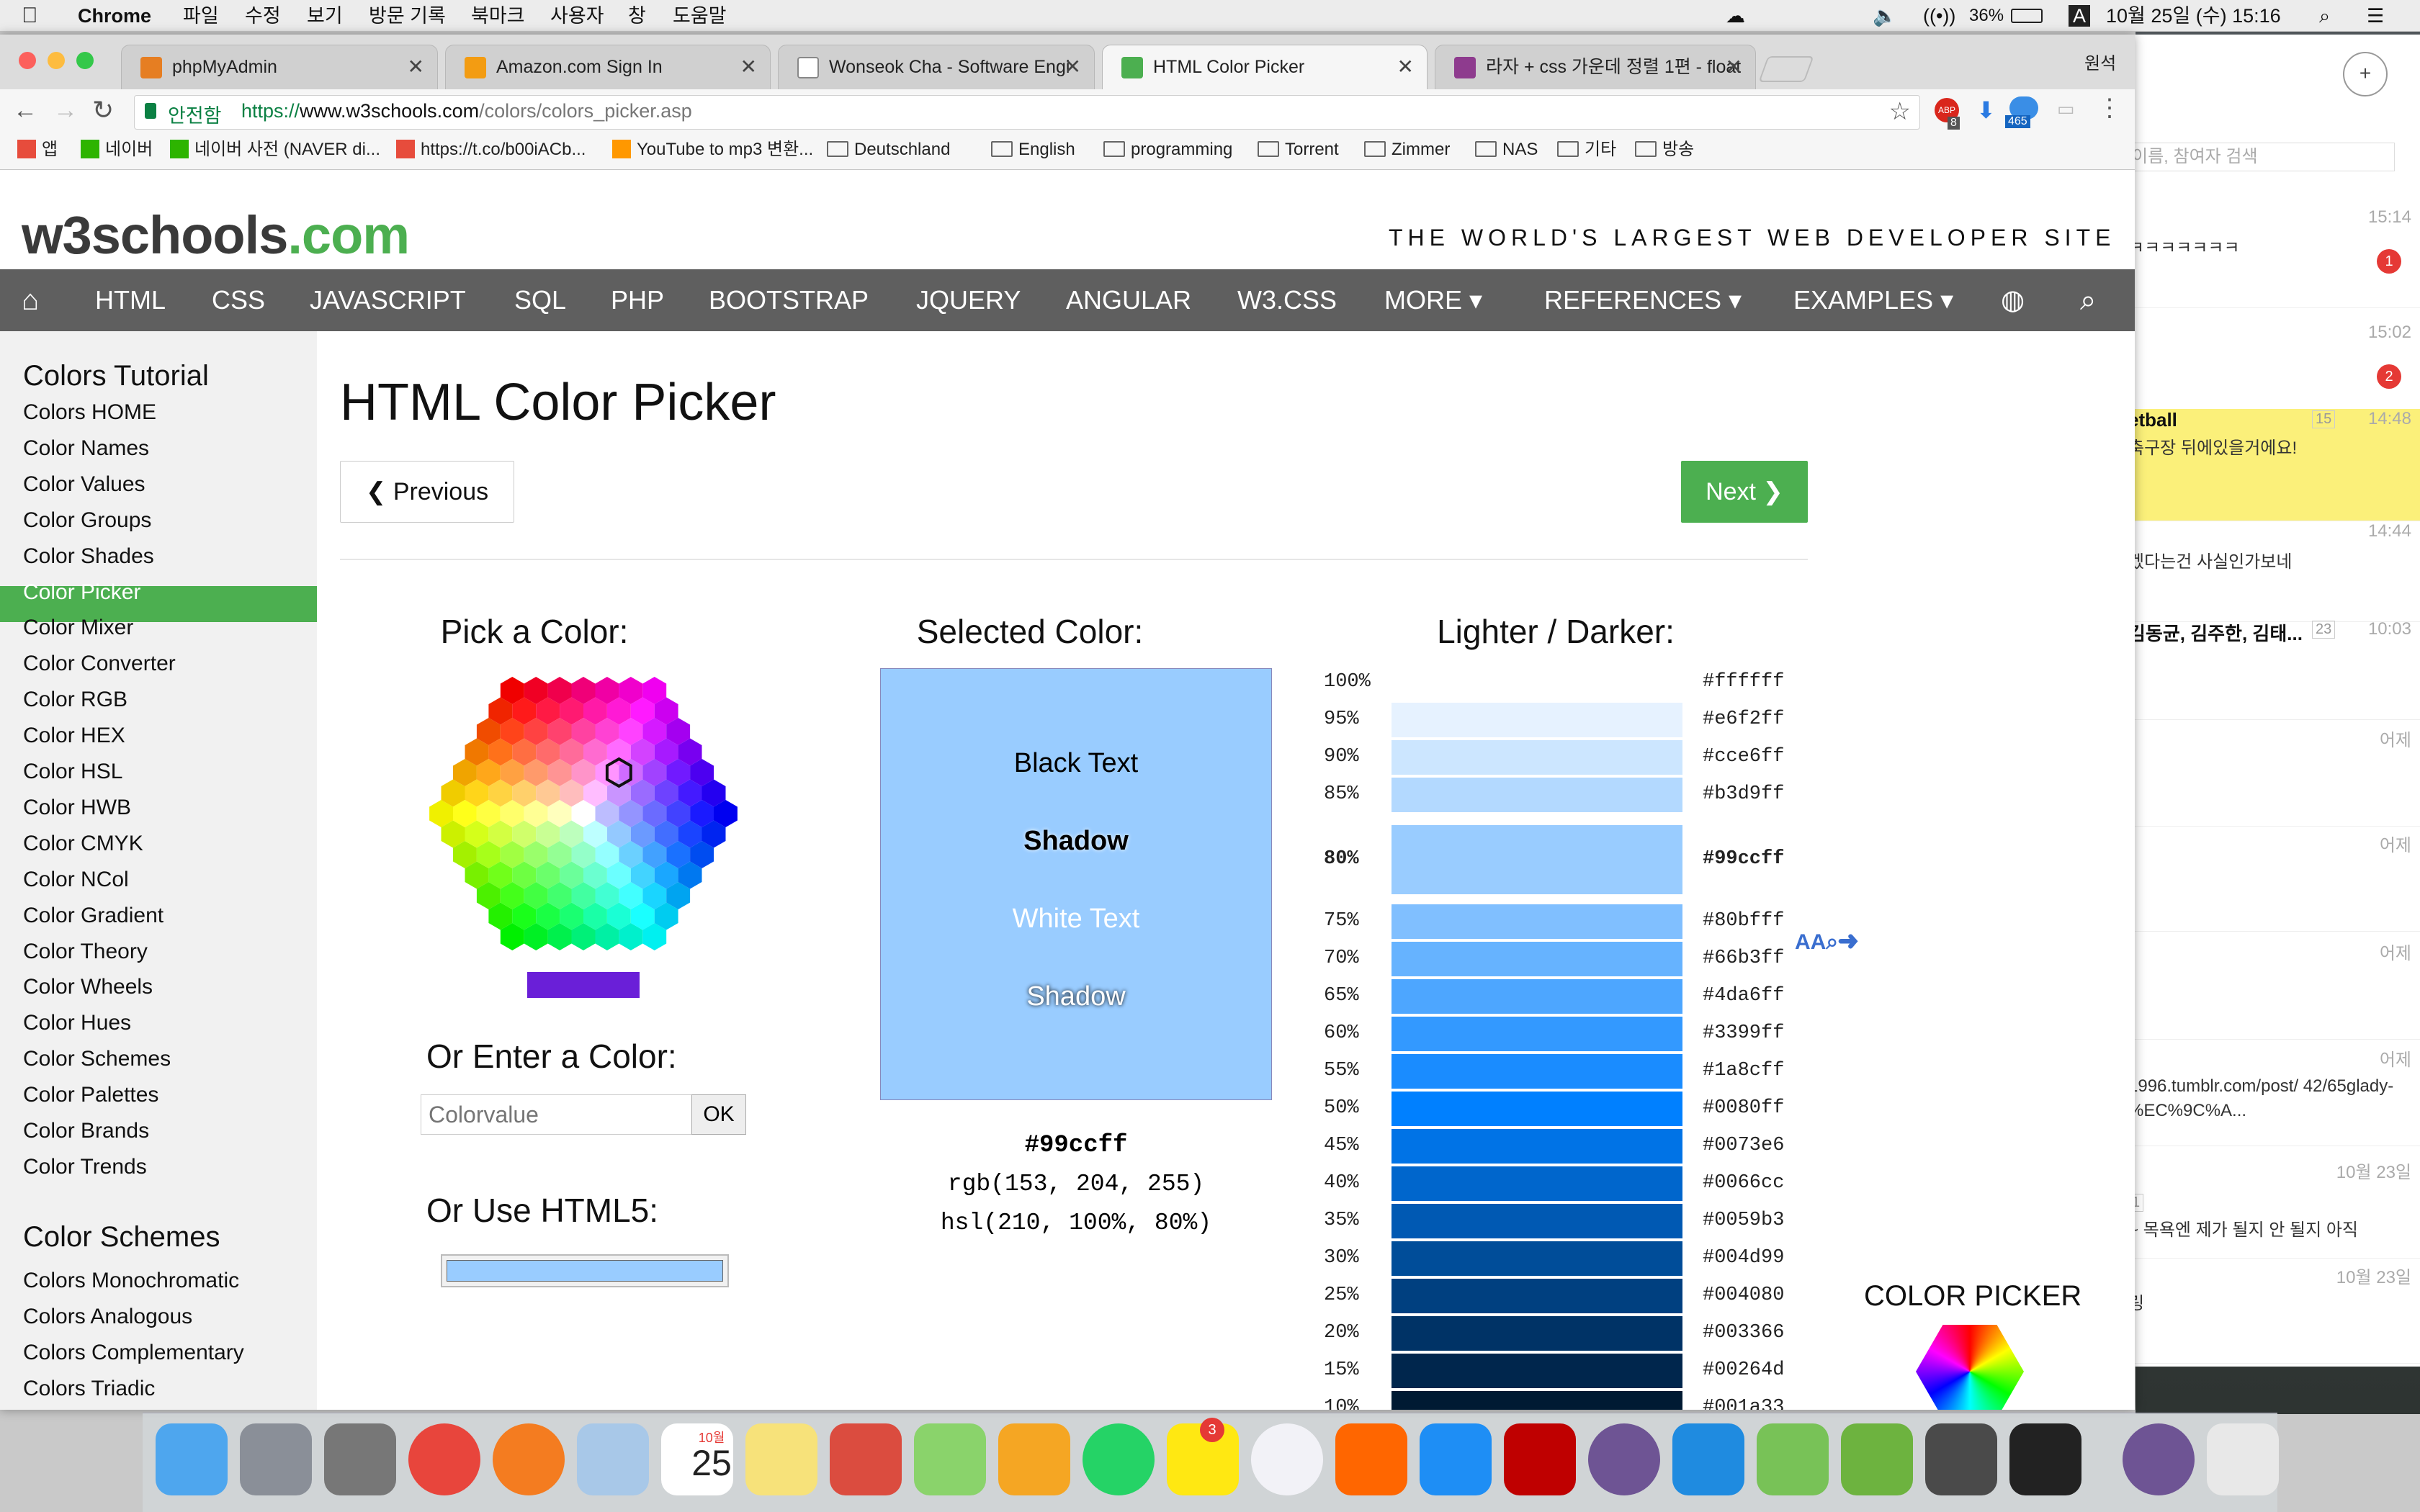  What do you see at coordinates (75, 700) in the screenshot?
I see `sidebar-item-color-rgb: Color RGB` at bounding box center [75, 700].